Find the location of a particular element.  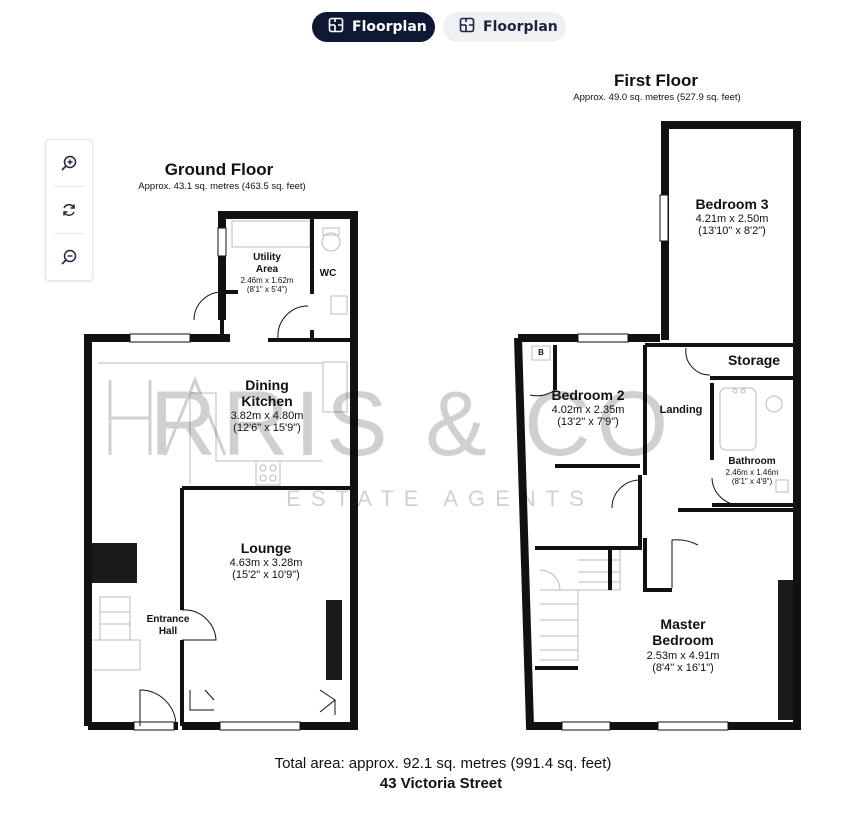

wc-name: WC is located at coordinates (328, 273).